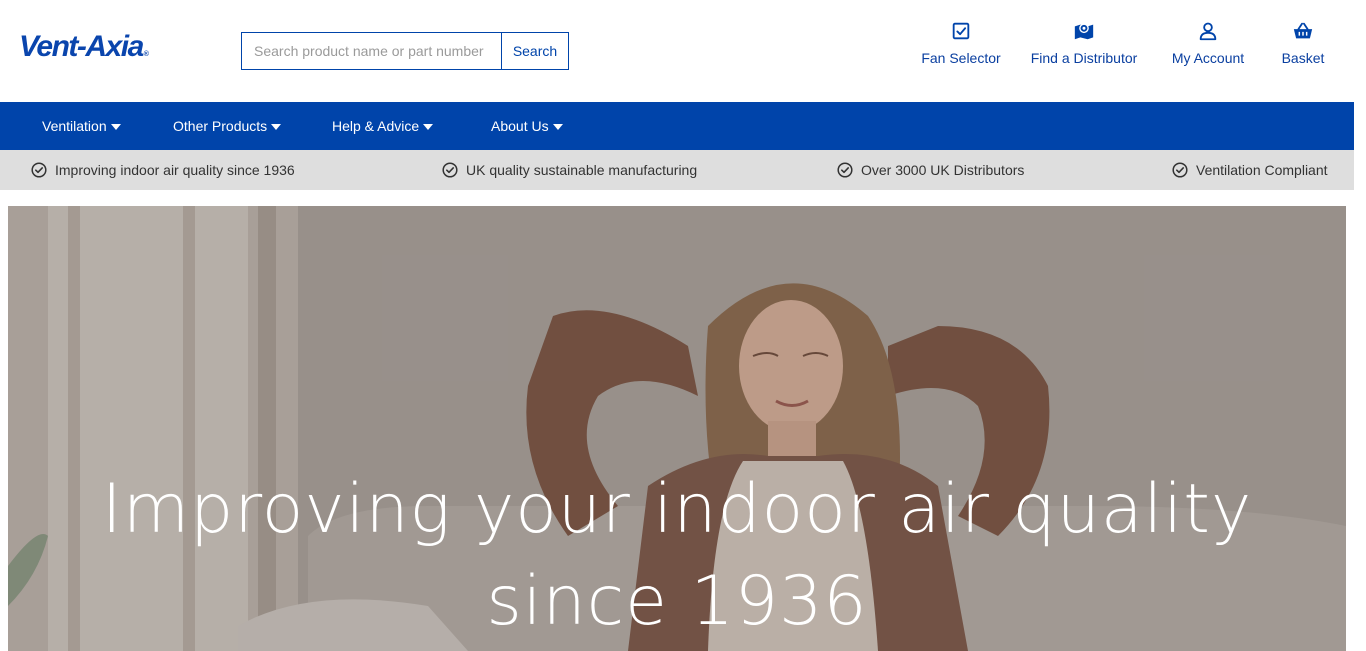 This screenshot has height=651, width=1366. Describe the element at coordinates (175, 170) in the screenshot. I see `usp-label: Improving indoor air quality since 1936` at that location.